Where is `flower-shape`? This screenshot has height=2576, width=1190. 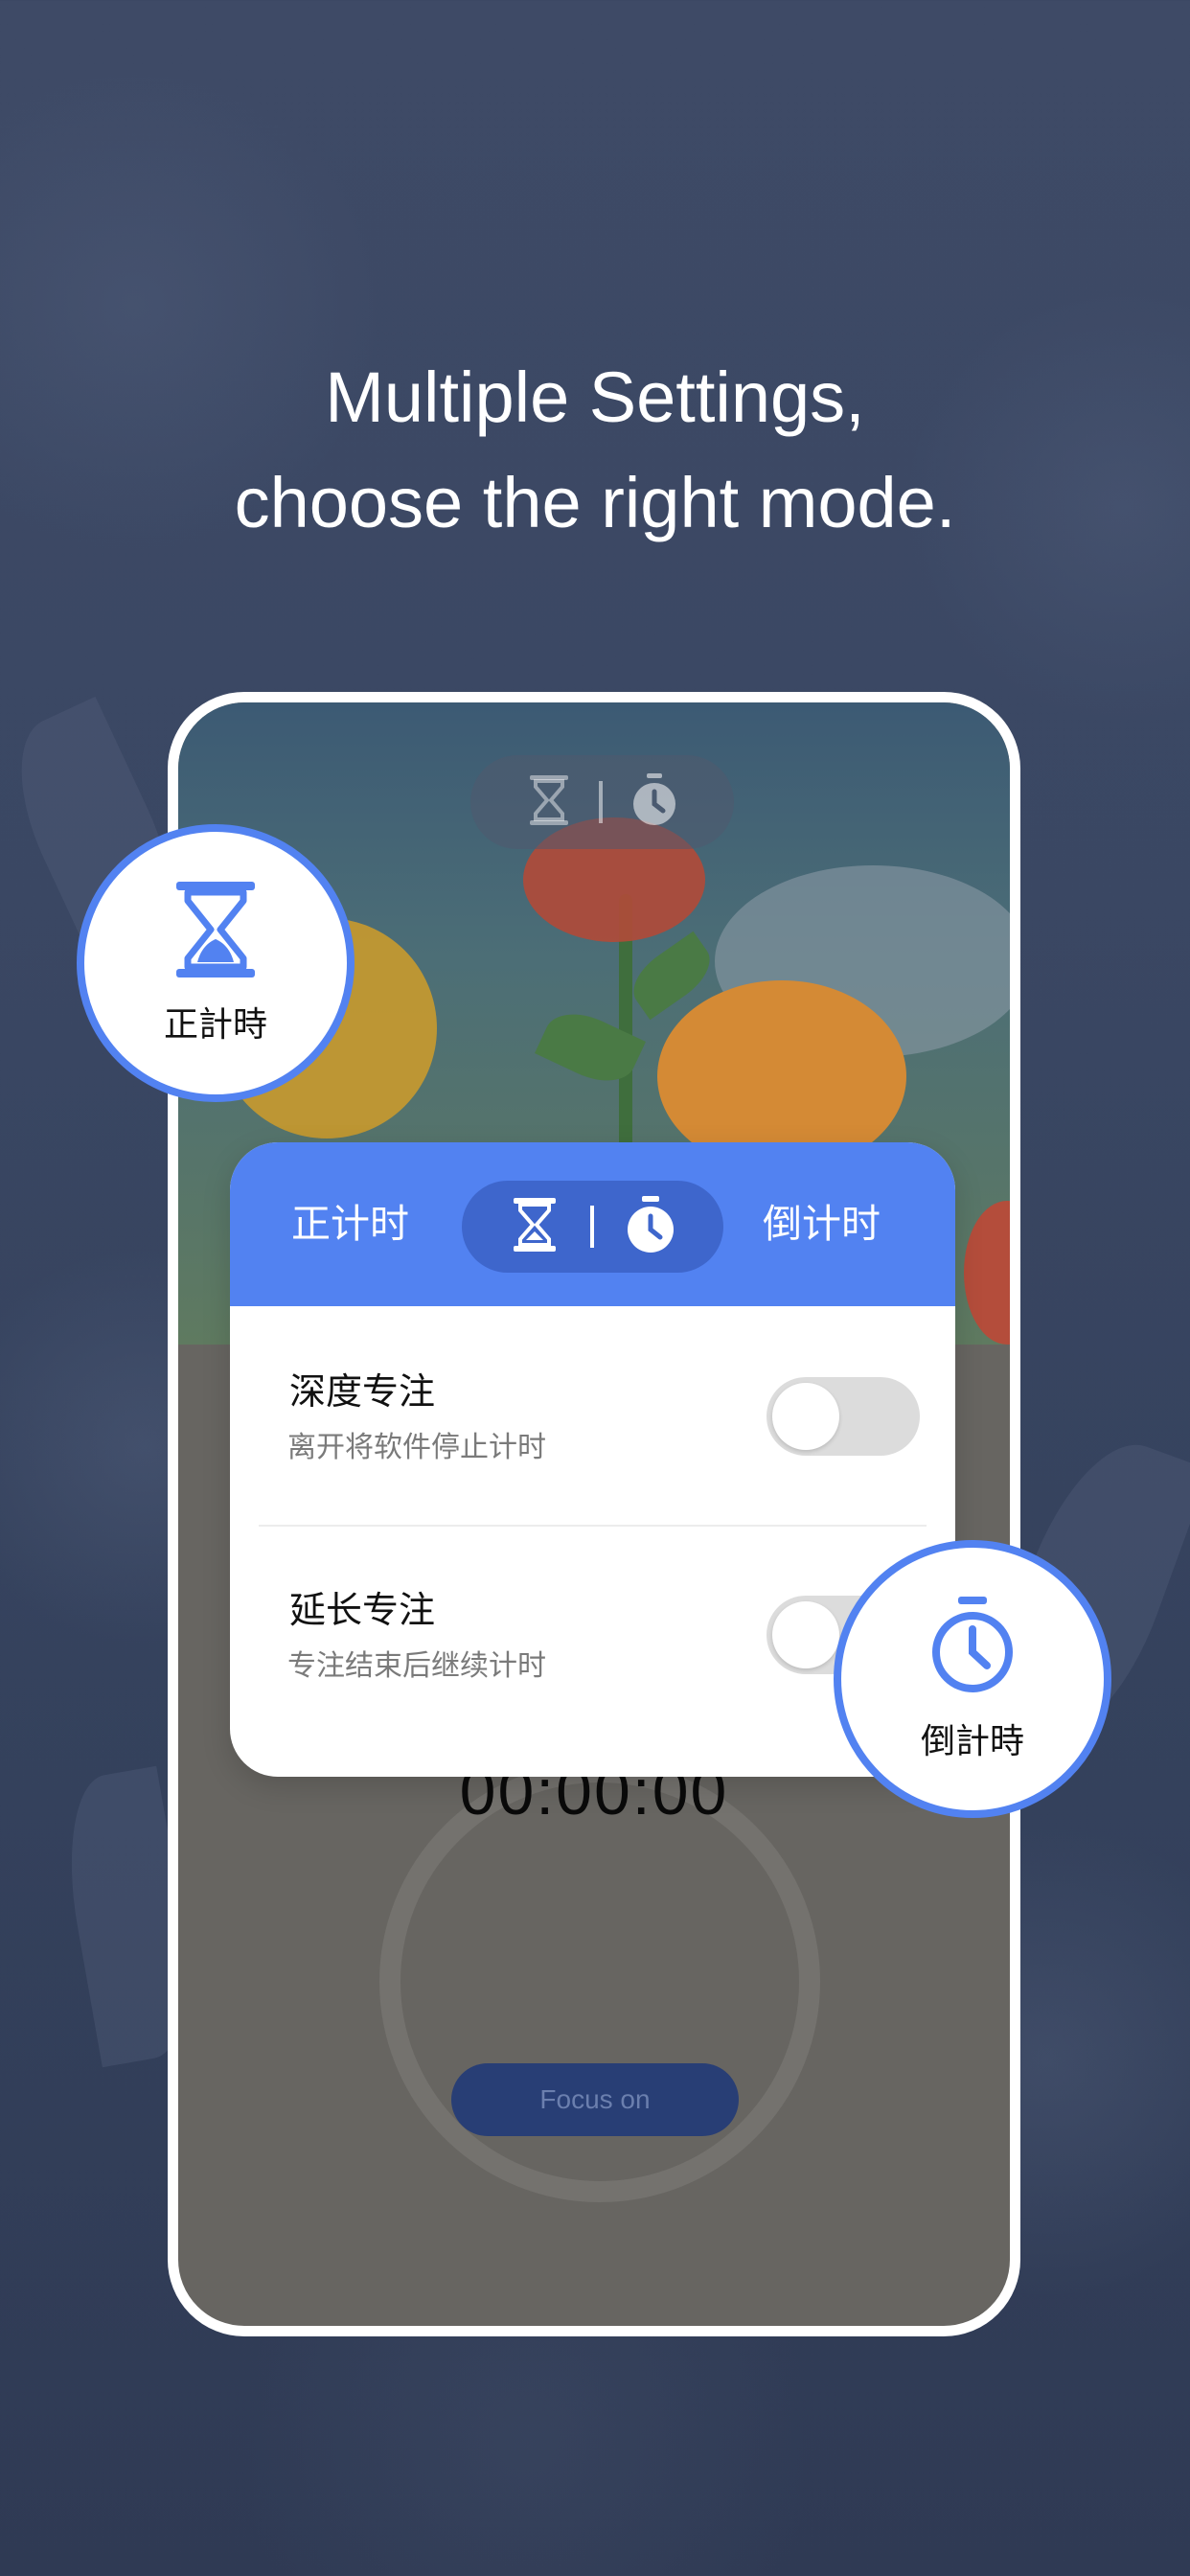
flower-shape is located at coordinates (987, 1273).